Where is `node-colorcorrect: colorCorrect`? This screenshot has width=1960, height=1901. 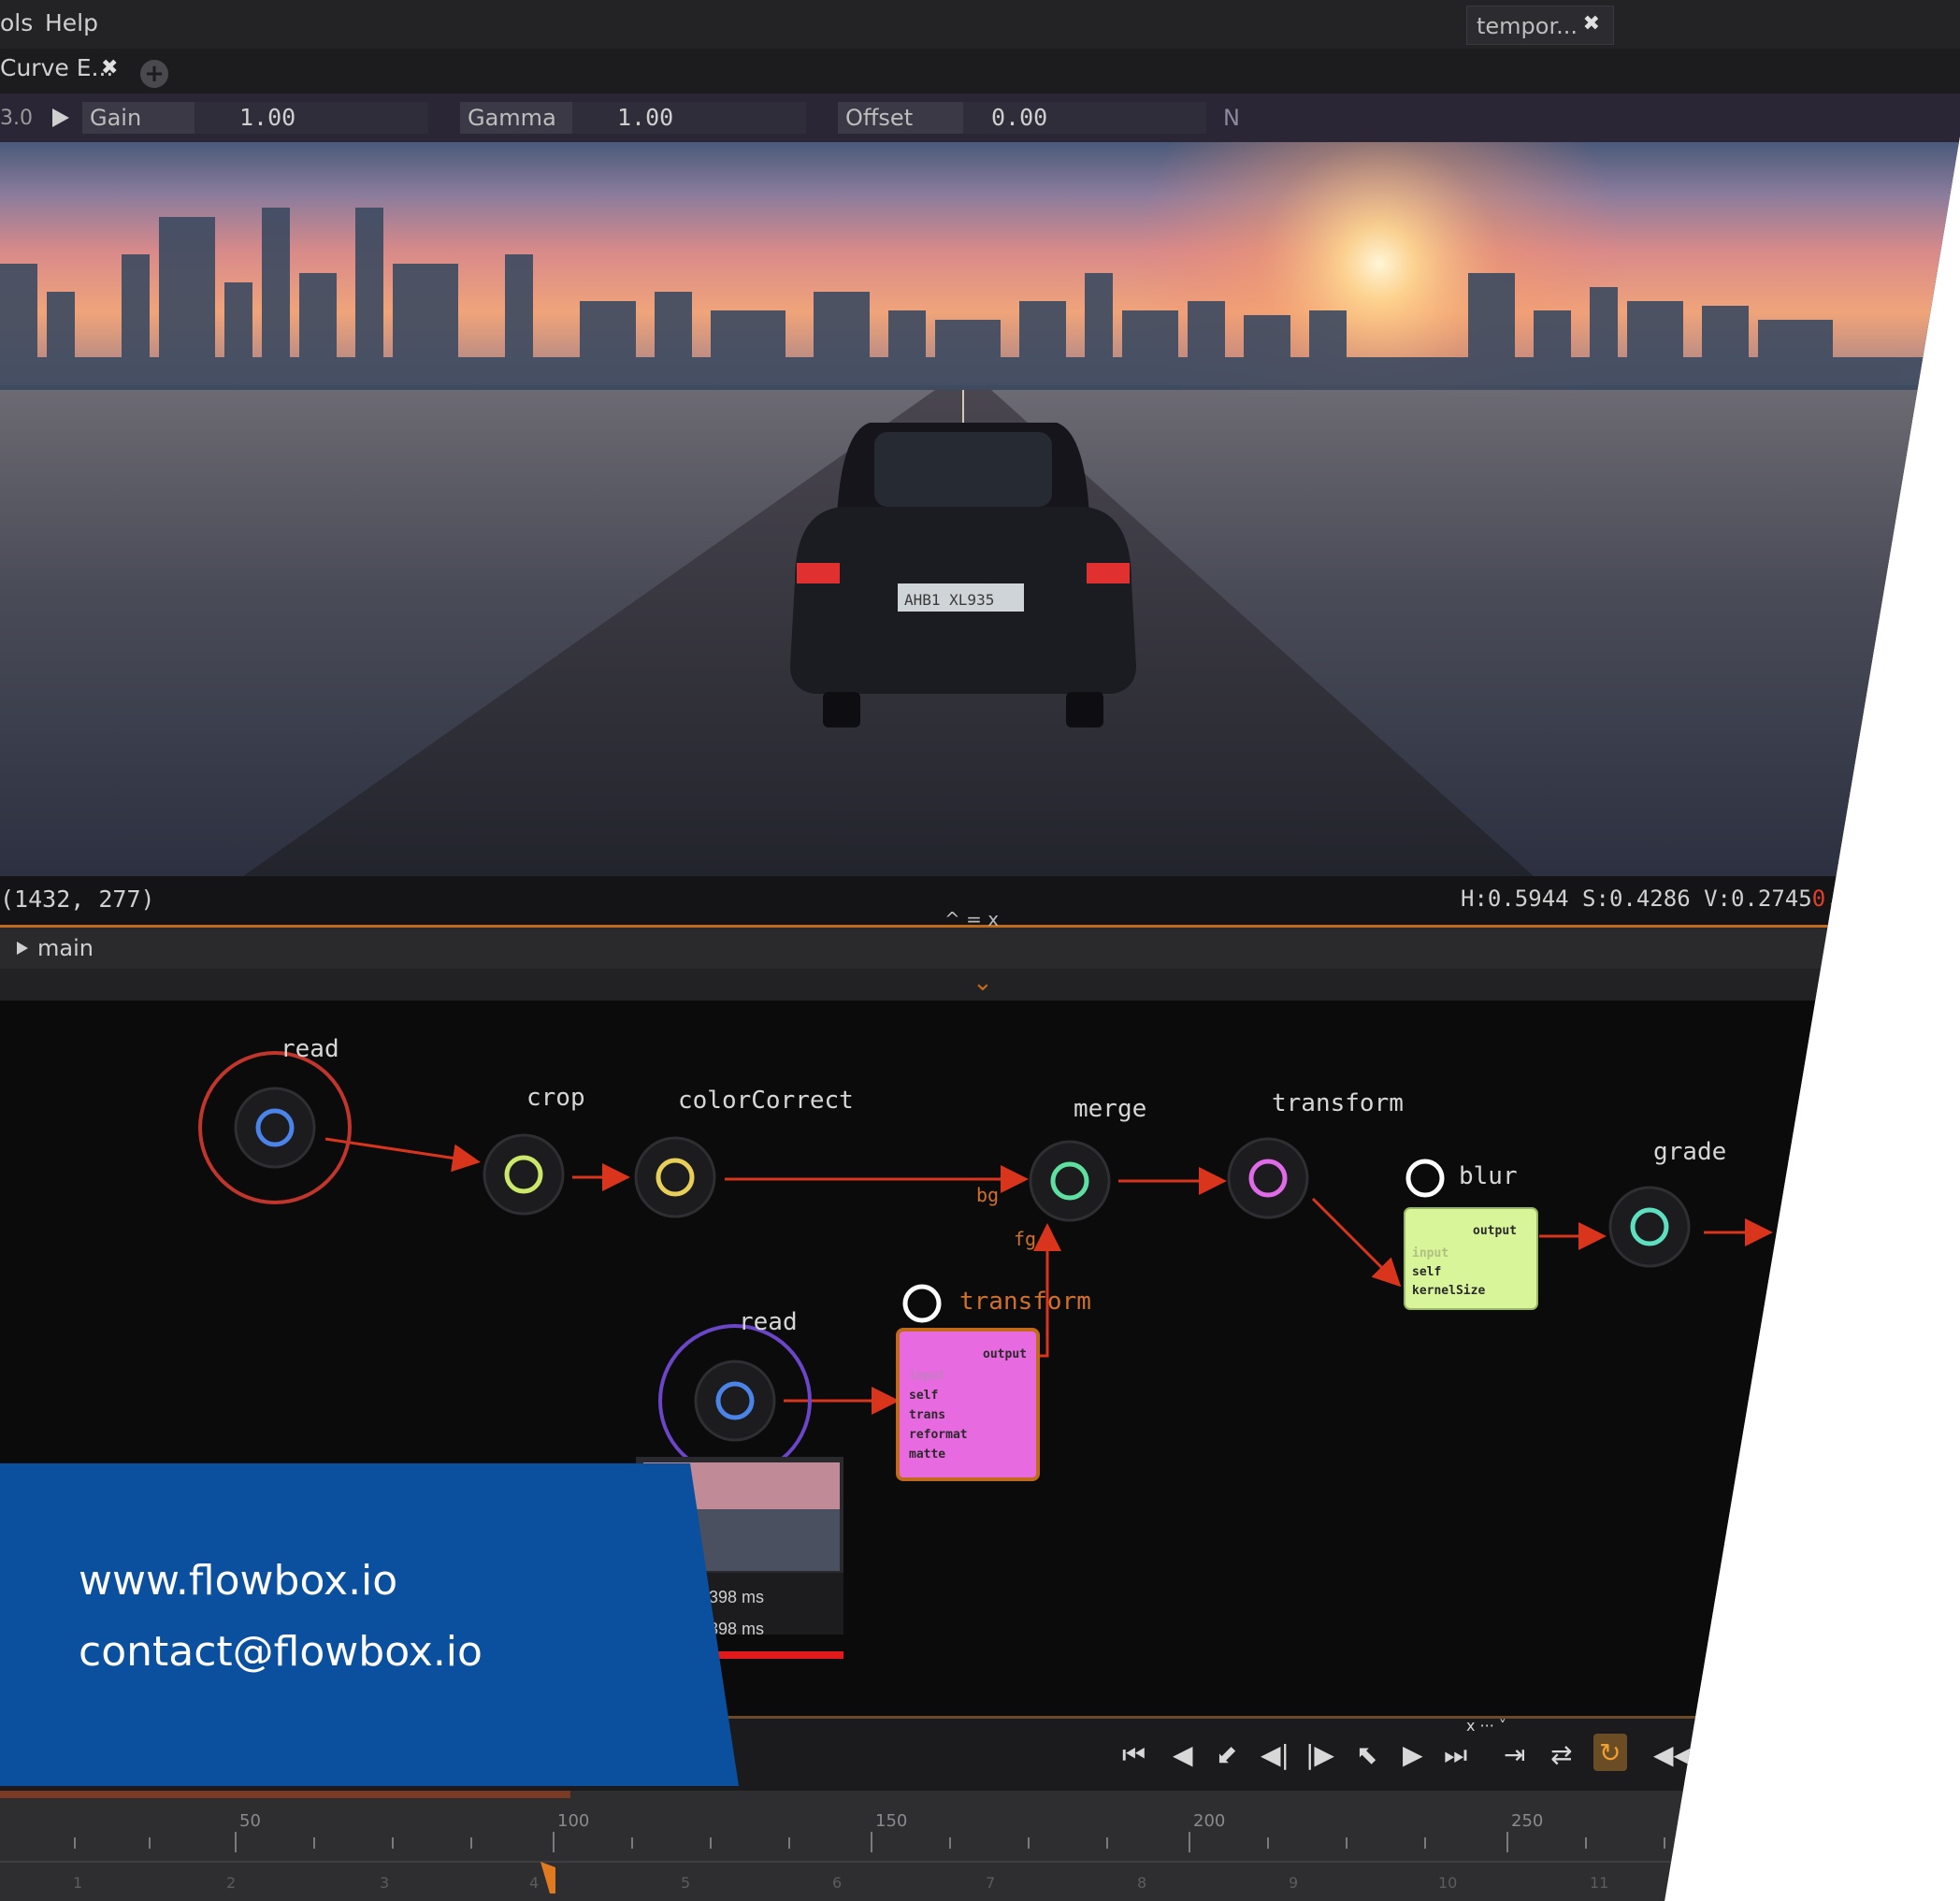
node-colorcorrect: colorCorrect is located at coordinates (744, 1152).